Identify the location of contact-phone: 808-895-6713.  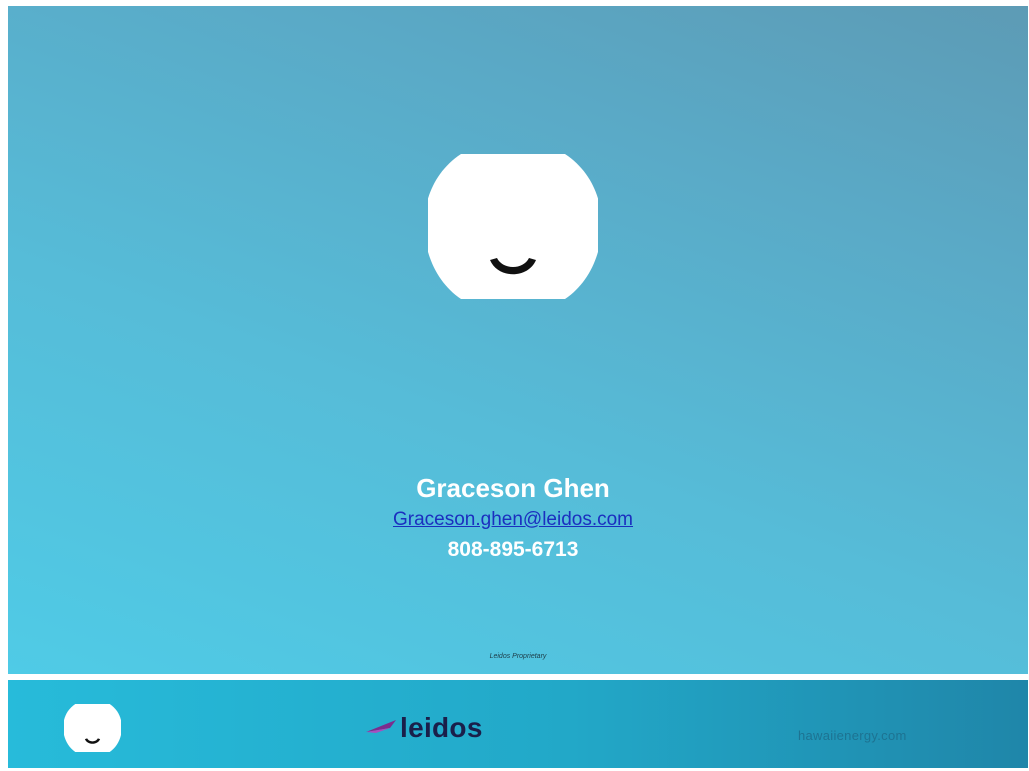
(513, 549).